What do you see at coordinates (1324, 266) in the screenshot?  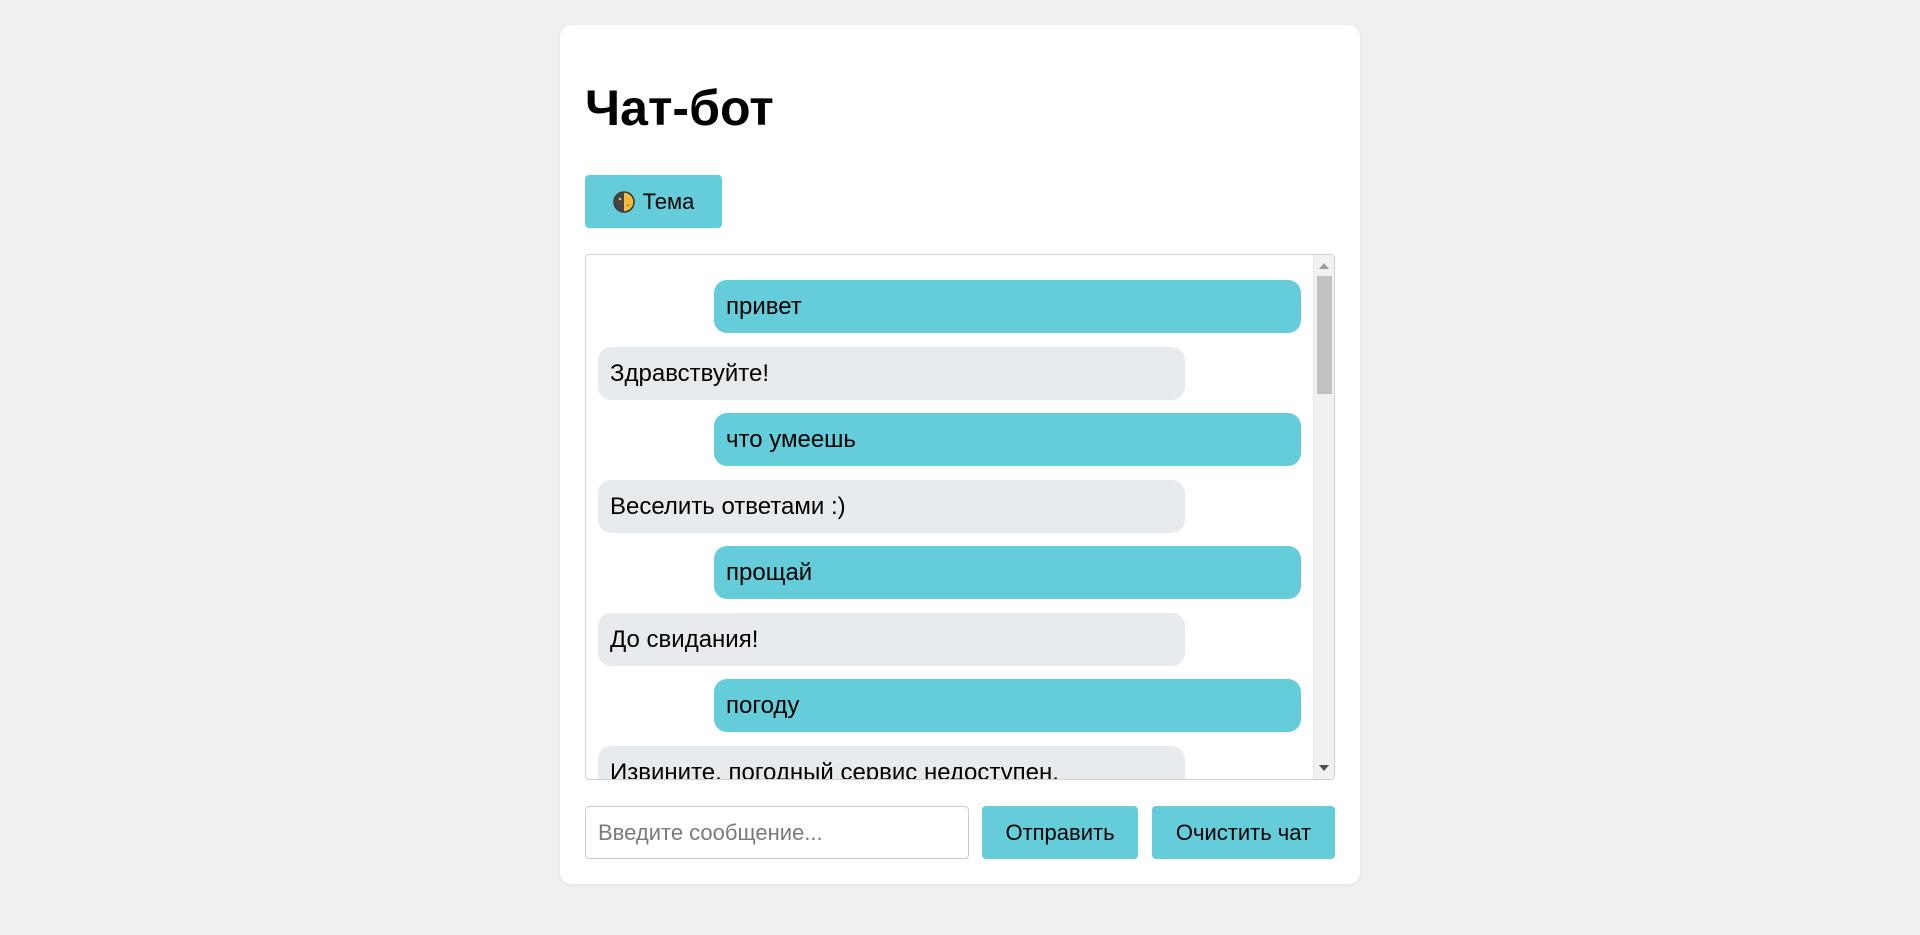 I see `scroll-up-arrow-icon` at bounding box center [1324, 266].